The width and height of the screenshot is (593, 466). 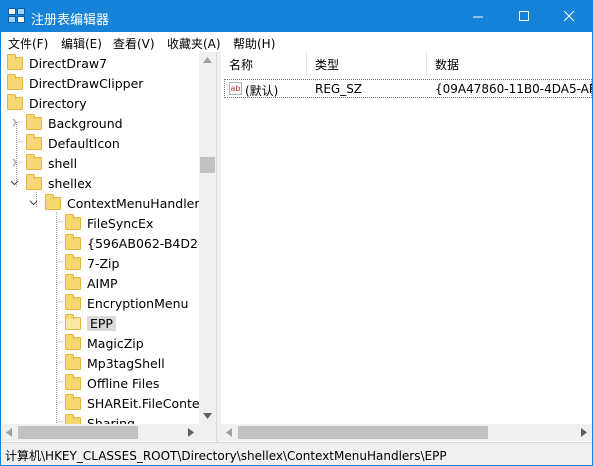 I want to click on tree-item-label: AIMP, so click(x=102, y=283).